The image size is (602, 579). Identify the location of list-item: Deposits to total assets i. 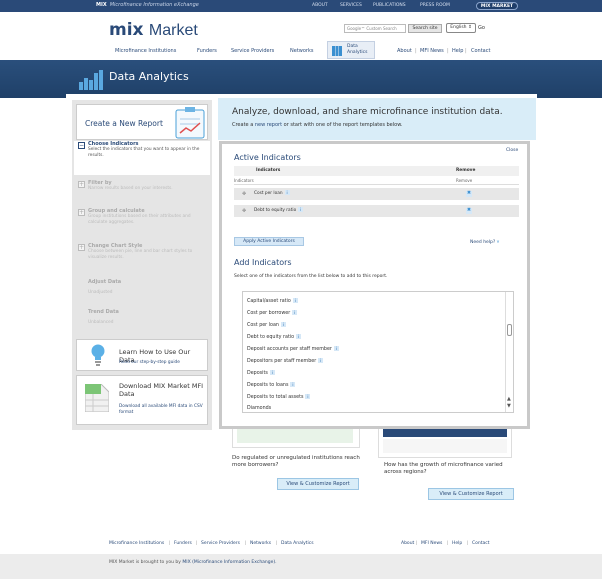
(279, 397).